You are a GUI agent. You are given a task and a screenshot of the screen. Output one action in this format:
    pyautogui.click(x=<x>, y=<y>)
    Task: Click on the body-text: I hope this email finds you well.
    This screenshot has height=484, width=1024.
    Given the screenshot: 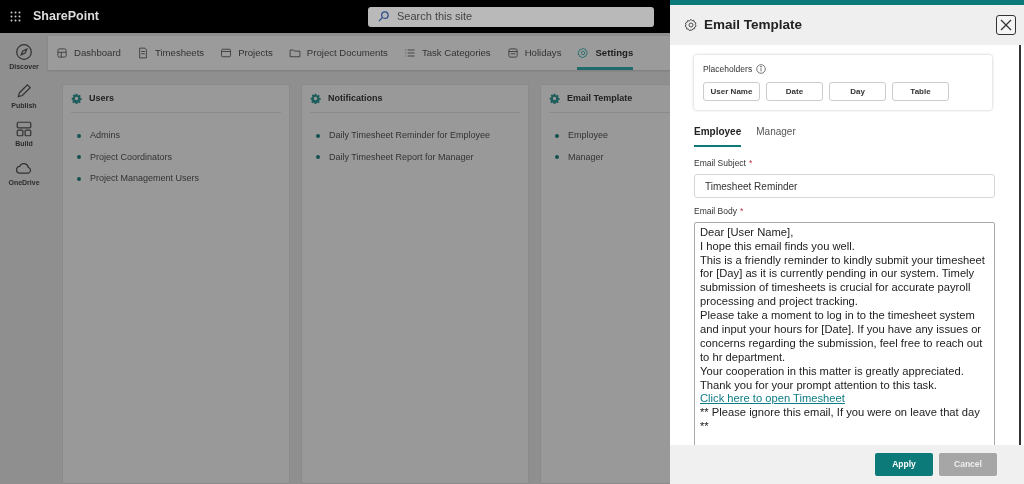 What is the action you would take?
    pyautogui.click(x=778, y=246)
    